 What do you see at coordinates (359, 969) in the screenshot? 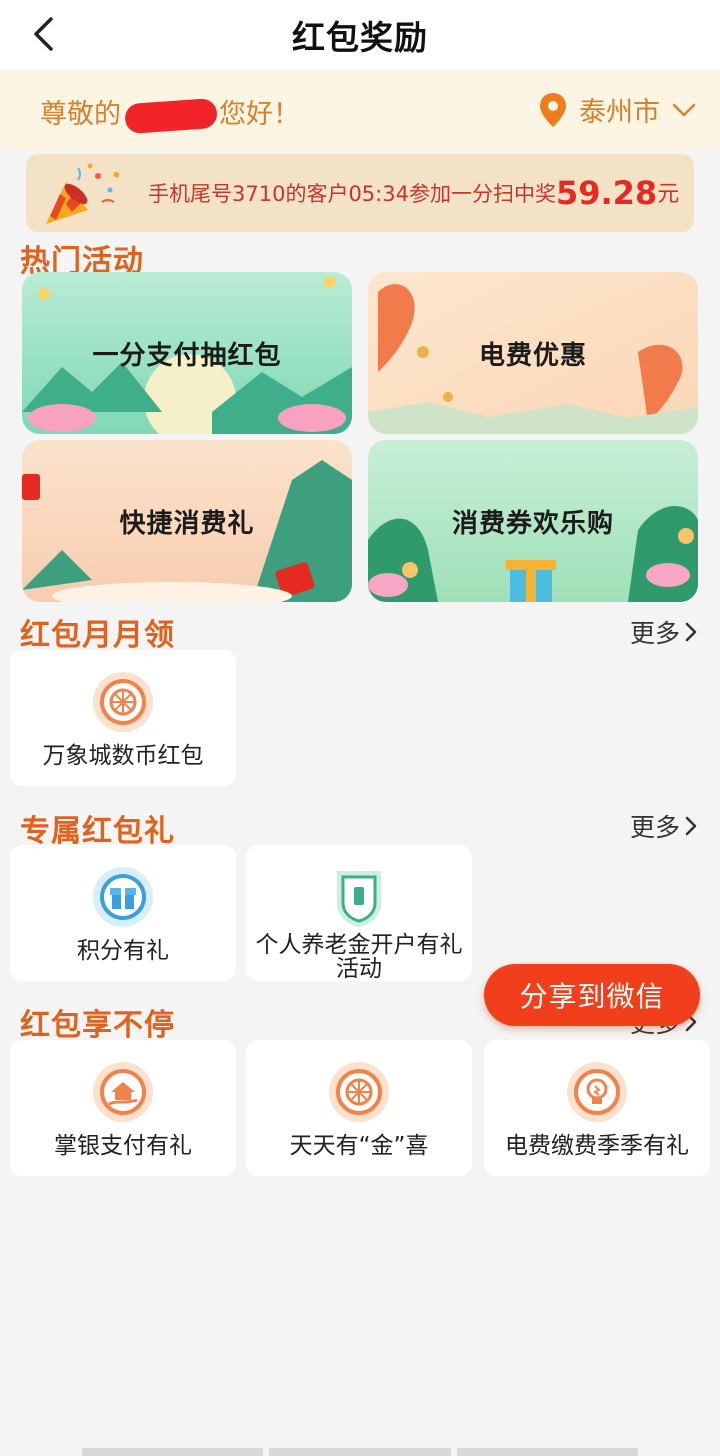
I see `card-label-line2: 活动` at bounding box center [359, 969].